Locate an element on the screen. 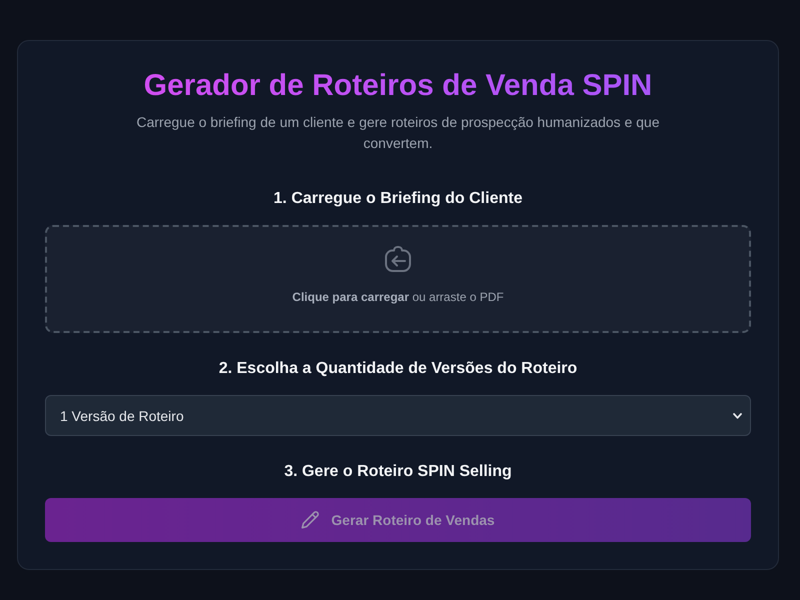 The height and width of the screenshot is (600, 800). version-select: 1 Versão de Roteiro is located at coordinates (398, 415).